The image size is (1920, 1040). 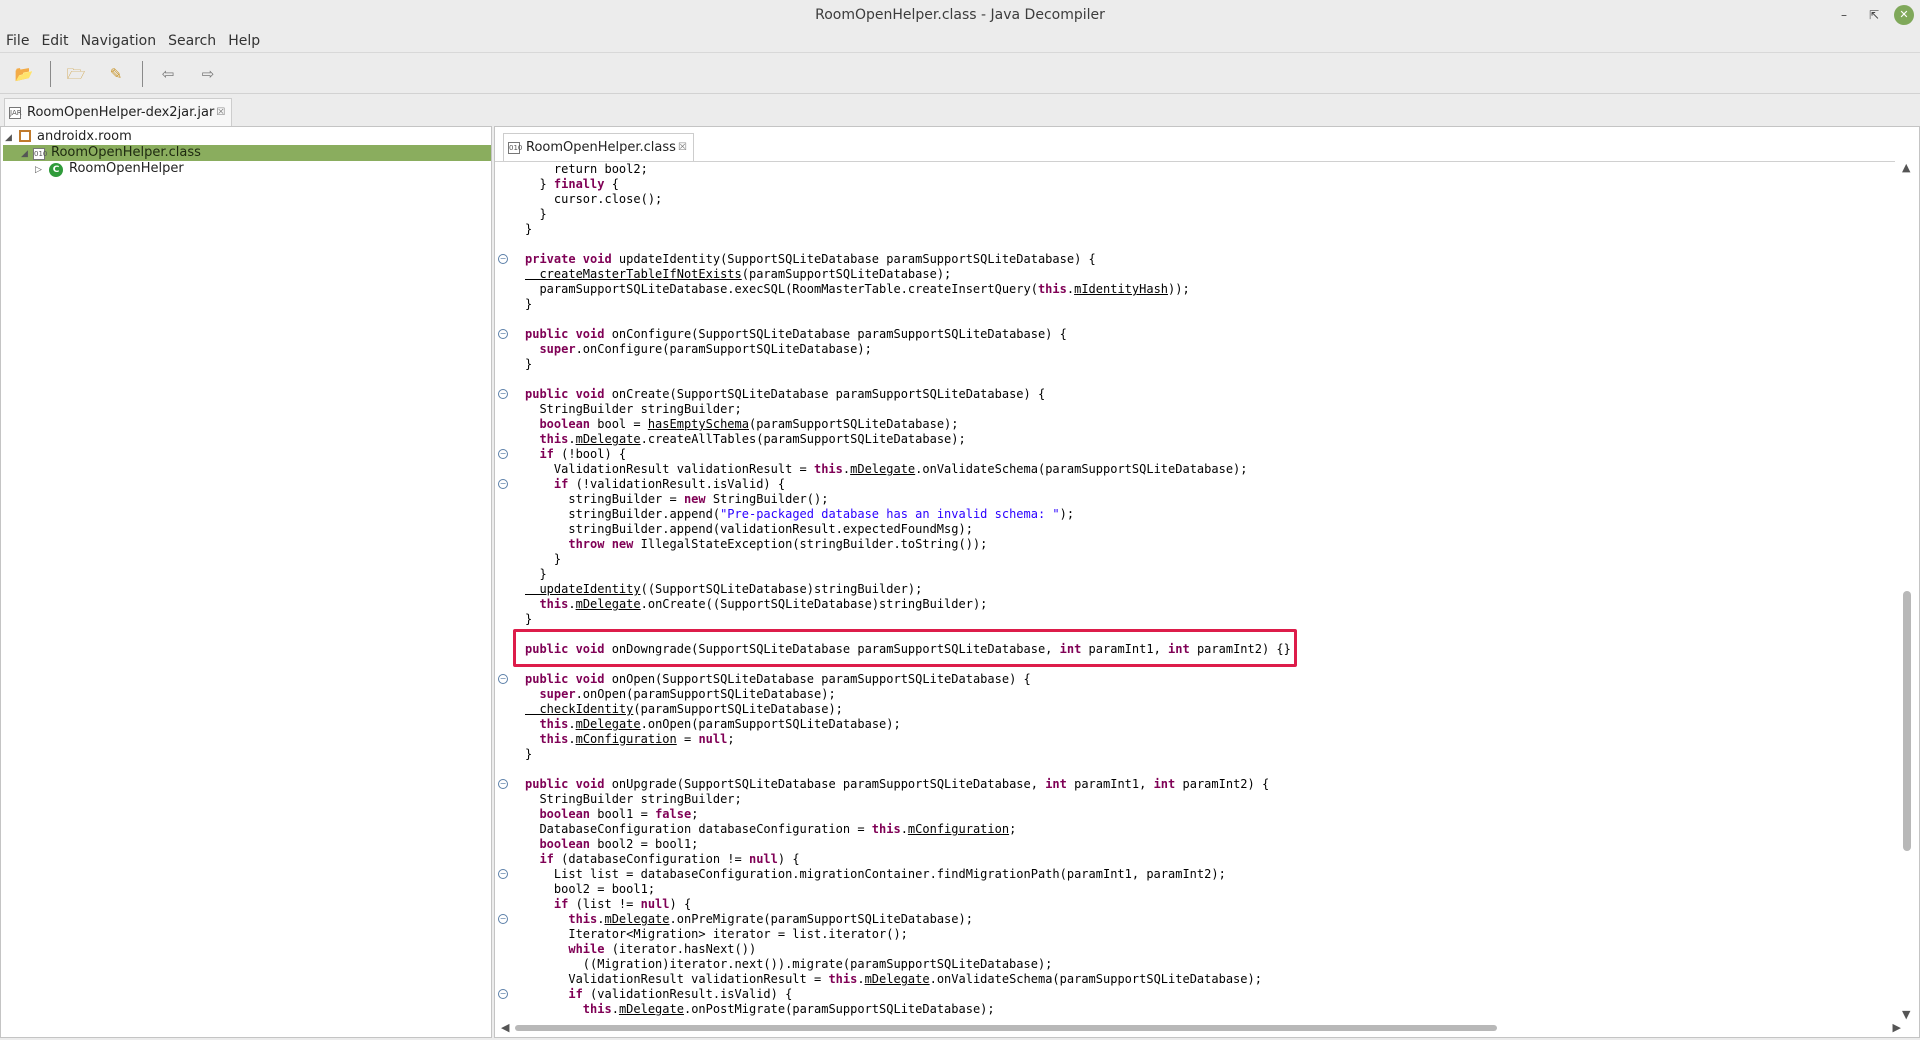 I want to click on jar-file-icon: JAR, so click(x=15, y=112).